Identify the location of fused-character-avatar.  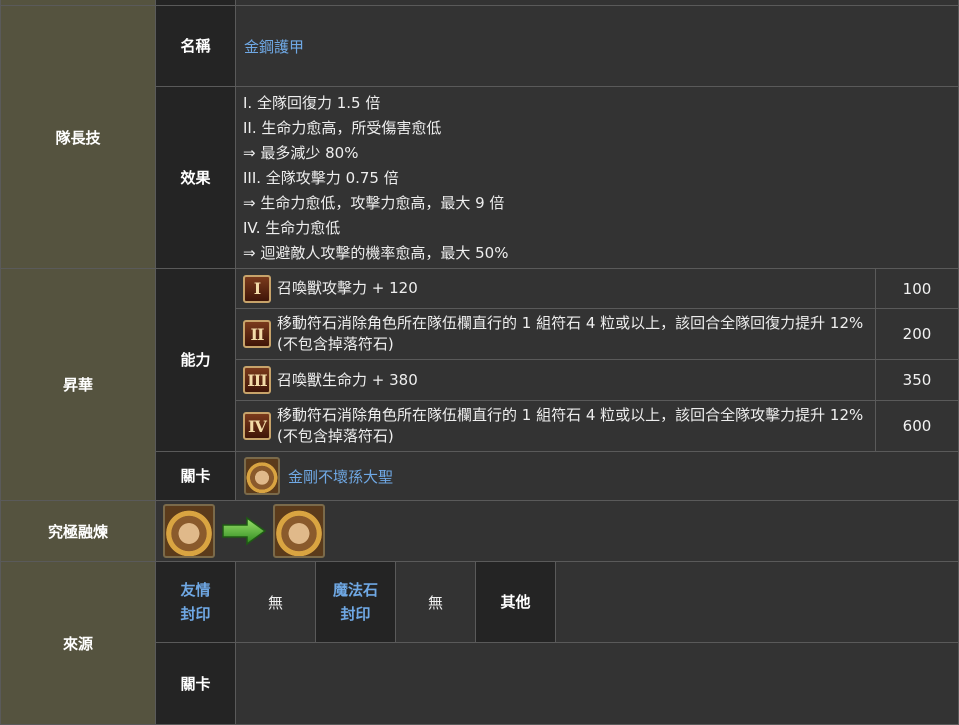
(299, 531).